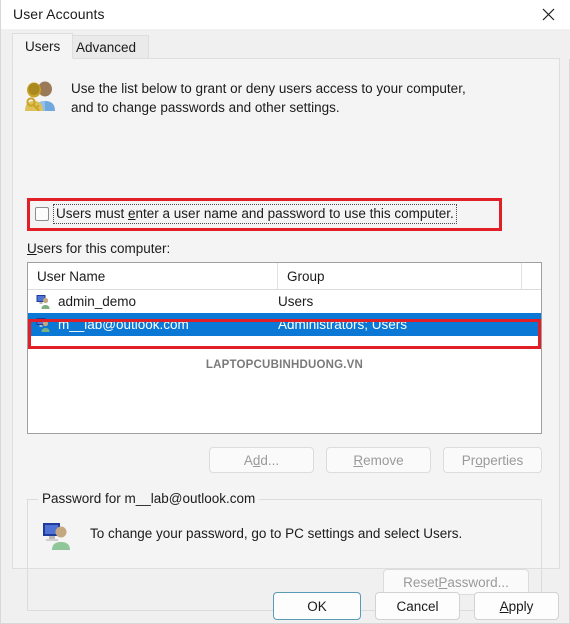  I want to click on user-monitor-glyph, so click(56, 536).